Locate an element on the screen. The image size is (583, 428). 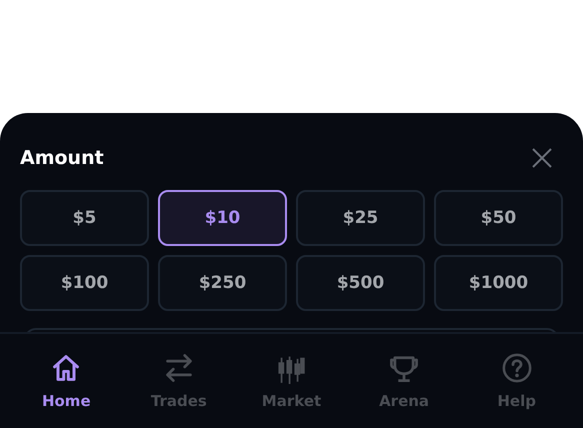
amount-option: $10 is located at coordinates (222, 218).